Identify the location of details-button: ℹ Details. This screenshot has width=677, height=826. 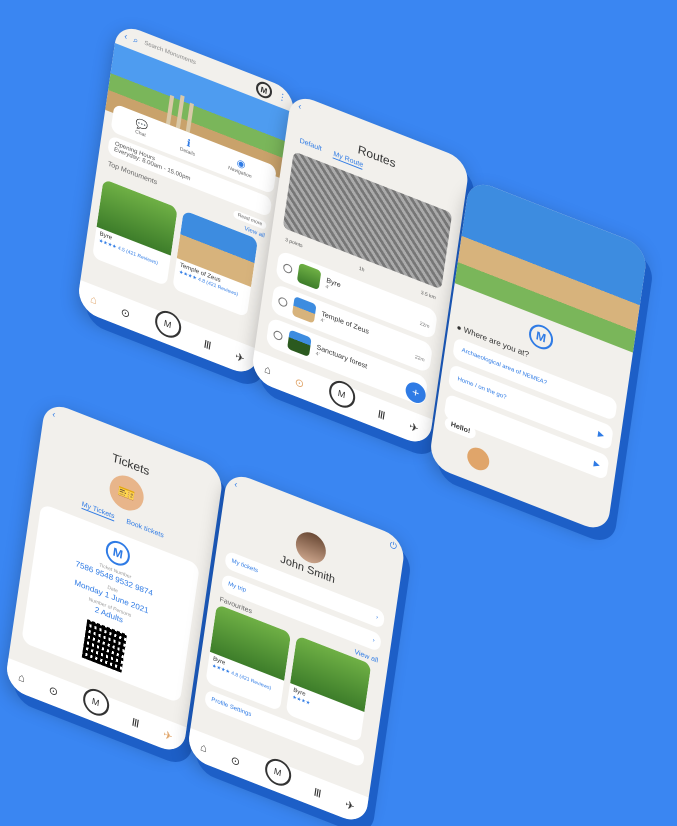
(188, 147).